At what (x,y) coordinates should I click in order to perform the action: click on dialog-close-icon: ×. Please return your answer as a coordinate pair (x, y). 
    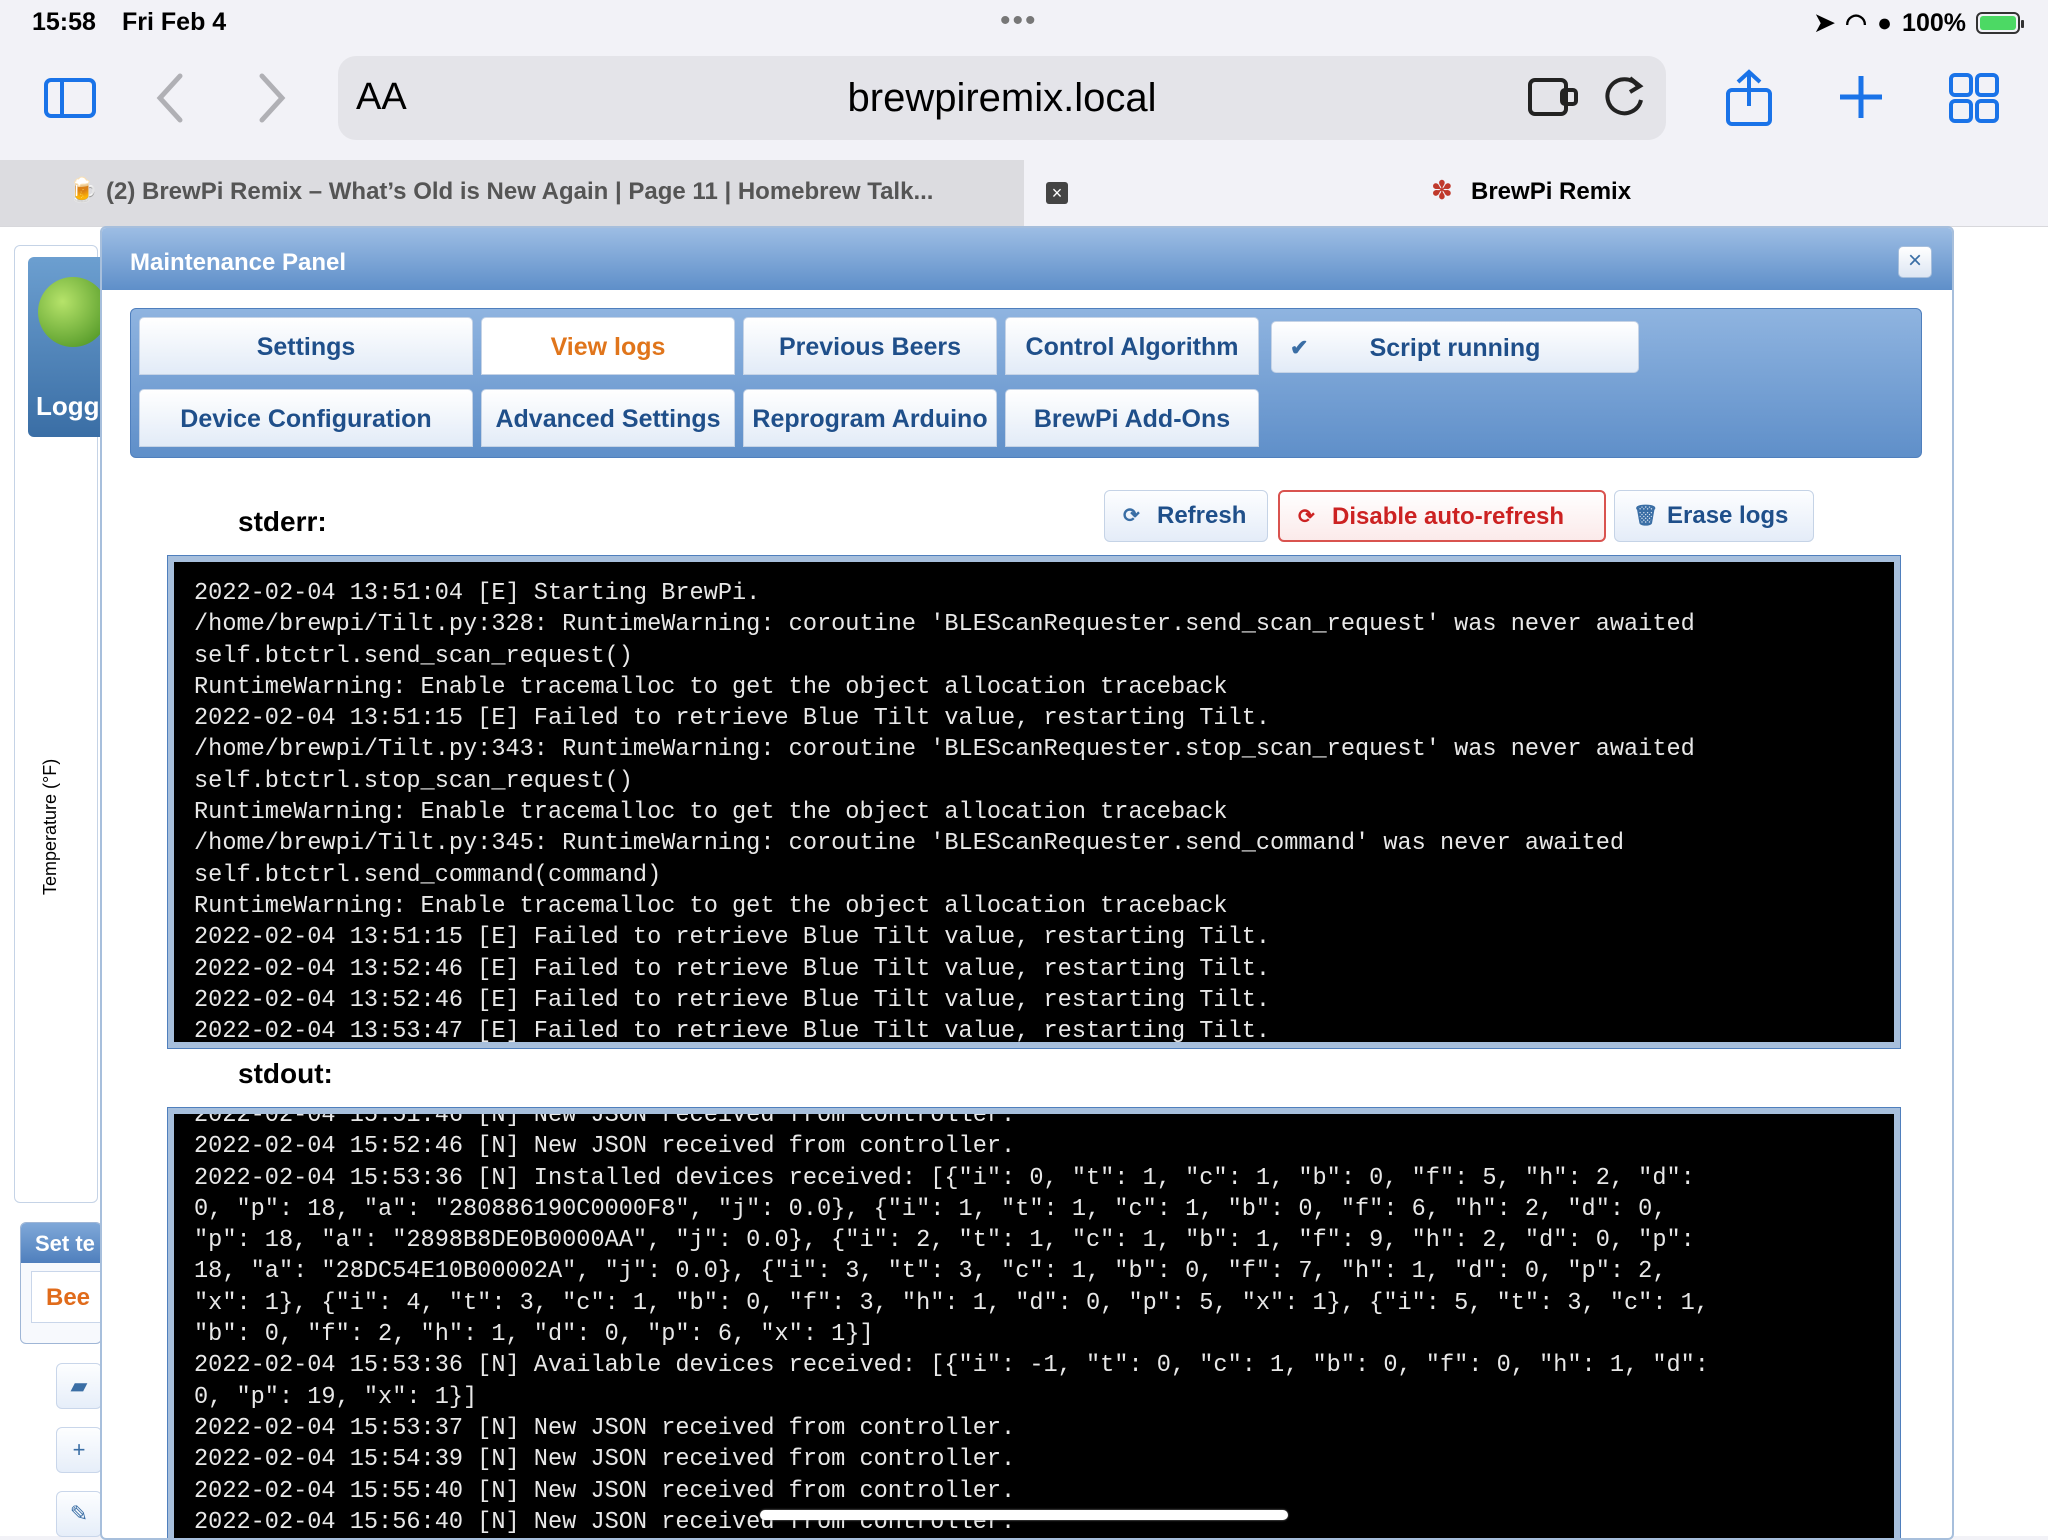
    Looking at the image, I should click on (1915, 262).